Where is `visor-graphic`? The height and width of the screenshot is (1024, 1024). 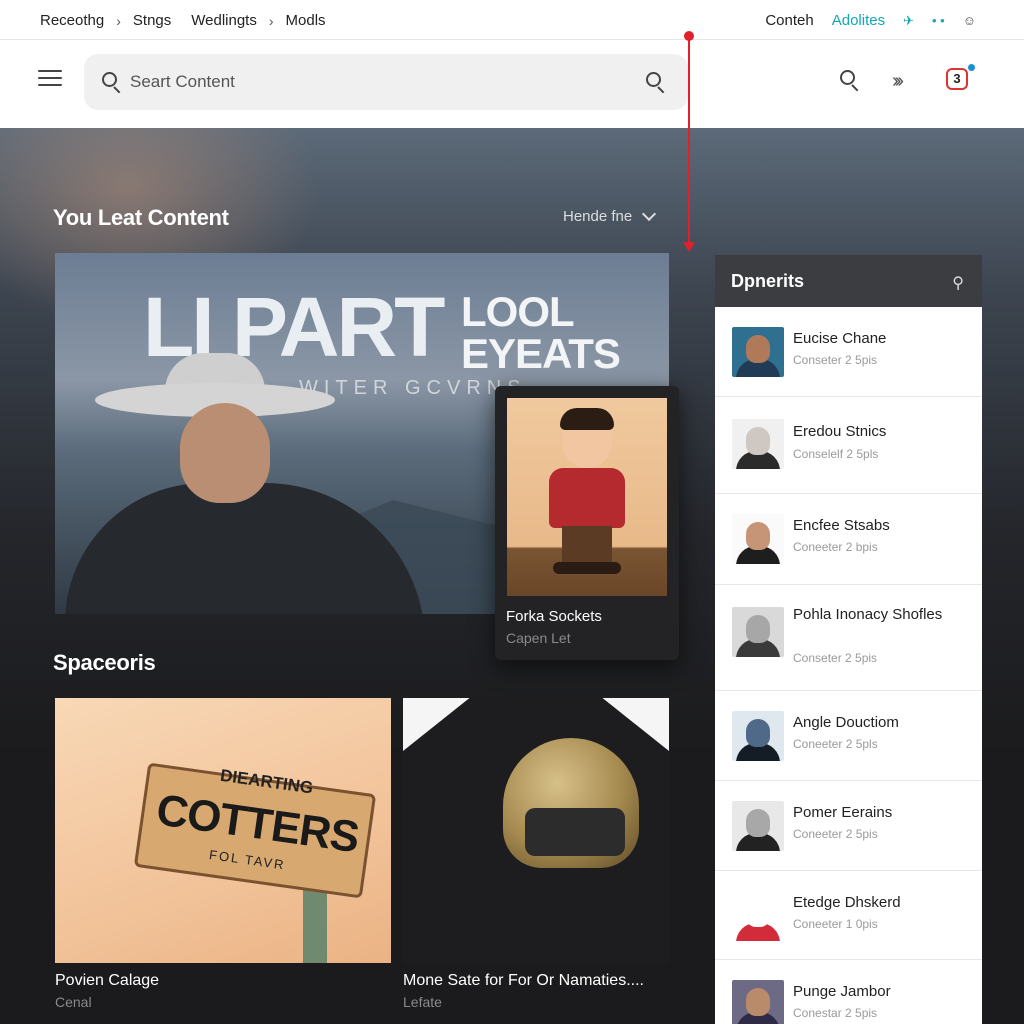
visor-graphic is located at coordinates (575, 832).